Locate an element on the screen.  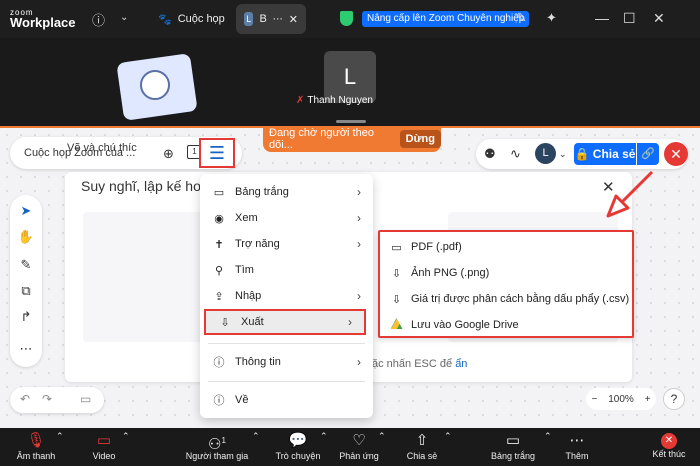
connector-tool-icon: ↱ is located at coordinates (26, 317).